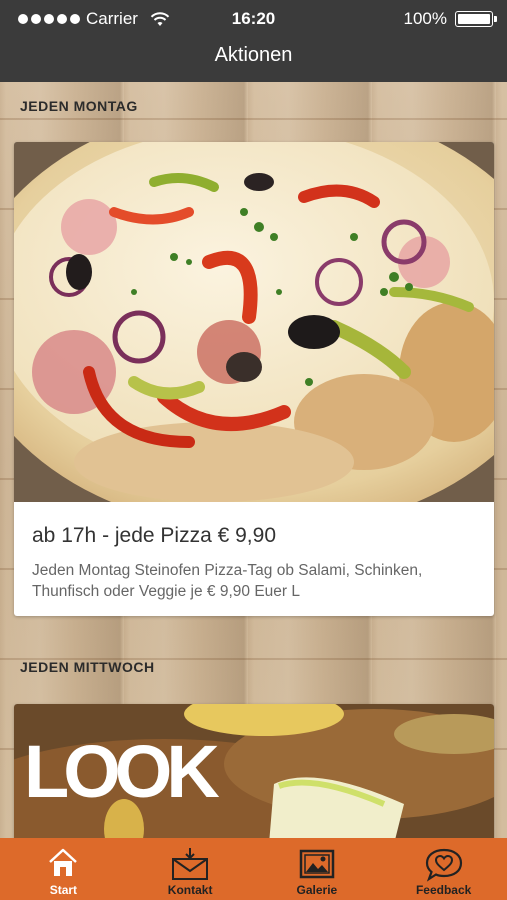 The width and height of the screenshot is (507, 900). I want to click on tab-kontakt-label: Kontakt, so click(190, 890).